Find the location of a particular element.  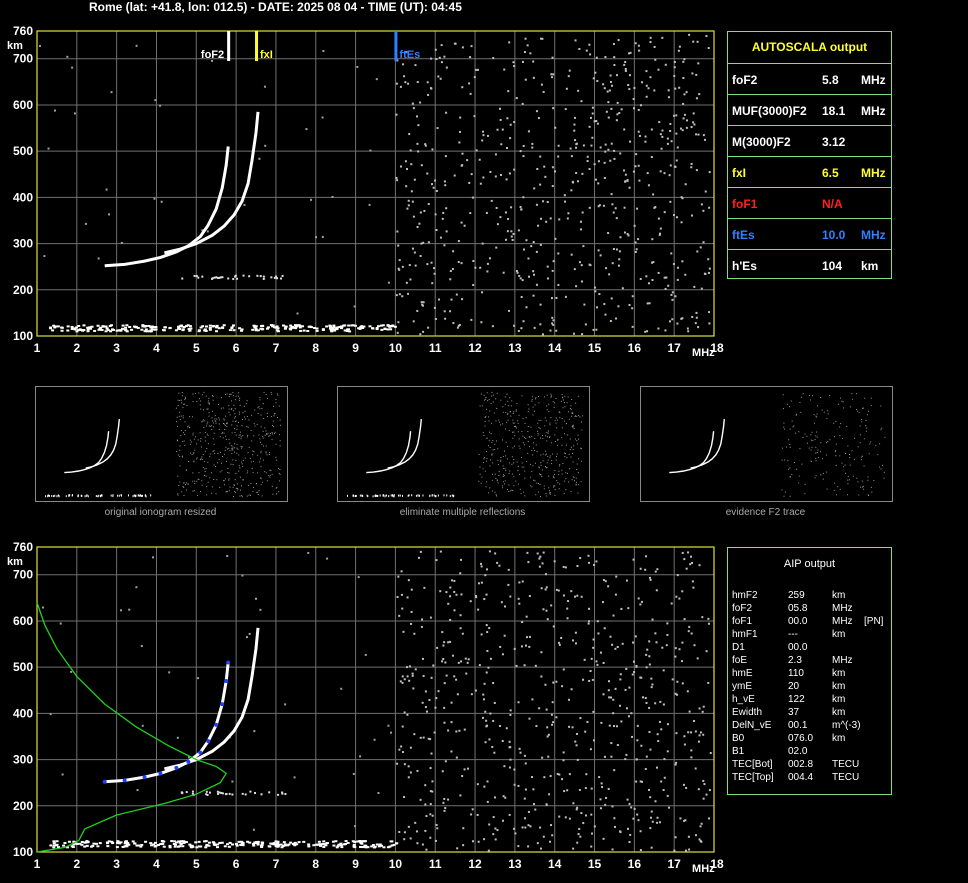

x-tick-label: 3 is located at coordinates (116, 348).